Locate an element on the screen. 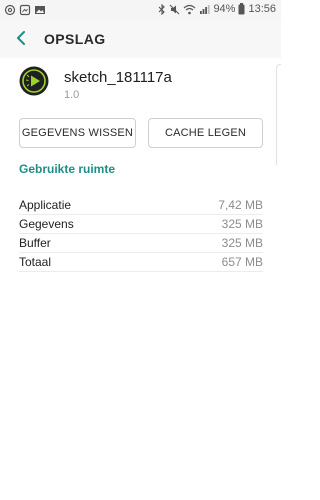 The image size is (320, 500). at-sign-icon is located at coordinates (10, 9).